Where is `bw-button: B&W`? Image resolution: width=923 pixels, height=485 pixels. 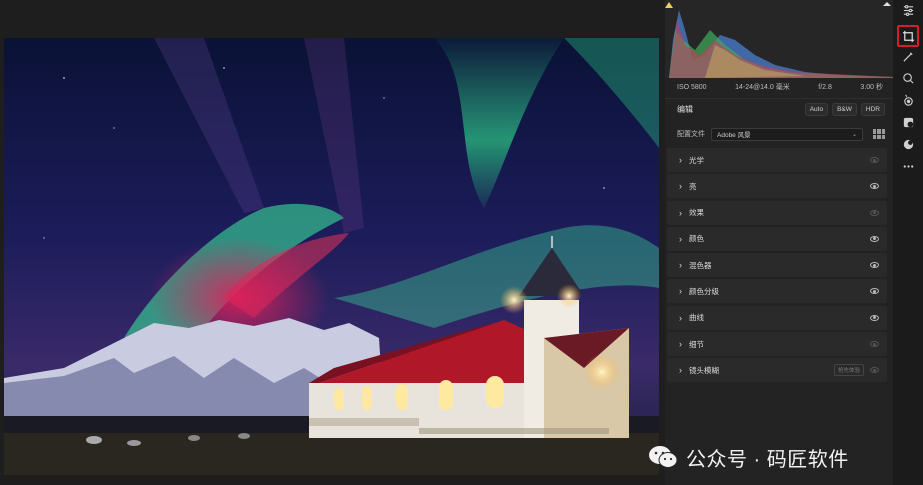
bw-button: B&W is located at coordinates (844, 109).